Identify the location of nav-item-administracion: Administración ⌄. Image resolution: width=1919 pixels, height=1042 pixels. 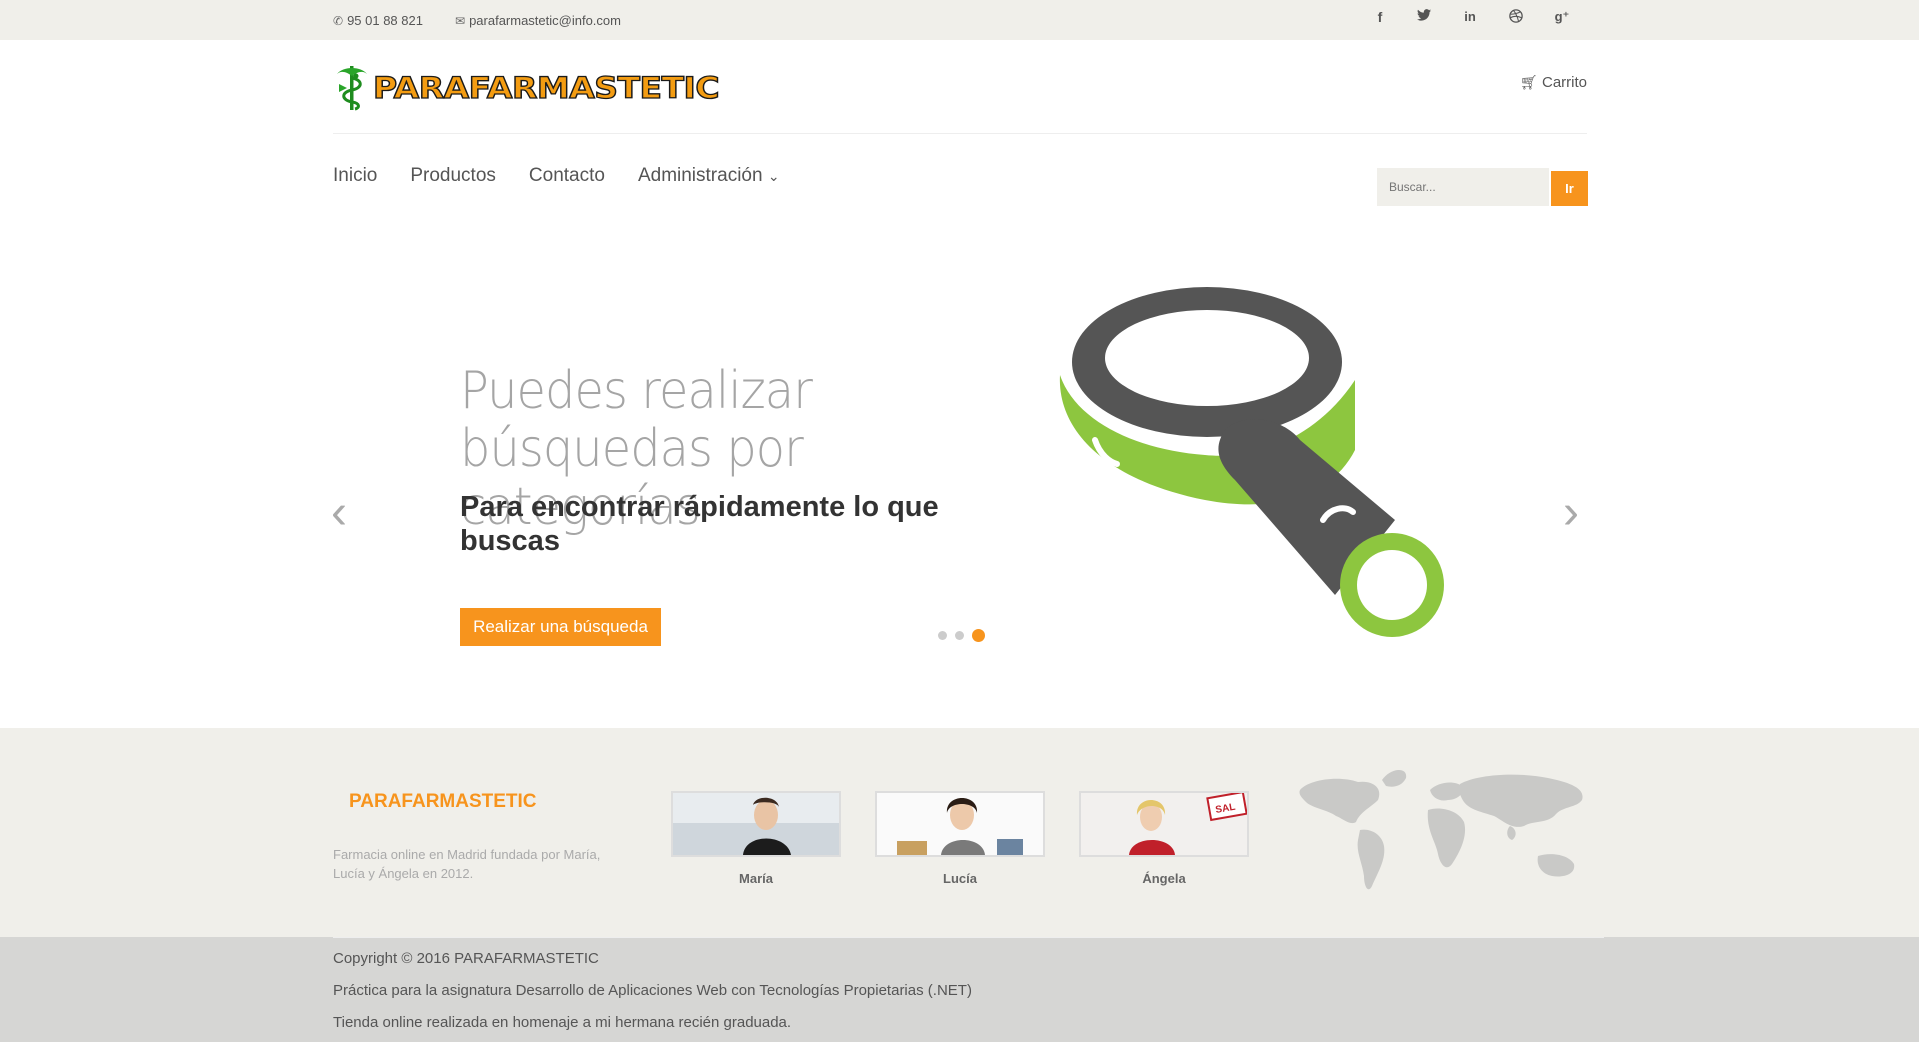
(709, 176).